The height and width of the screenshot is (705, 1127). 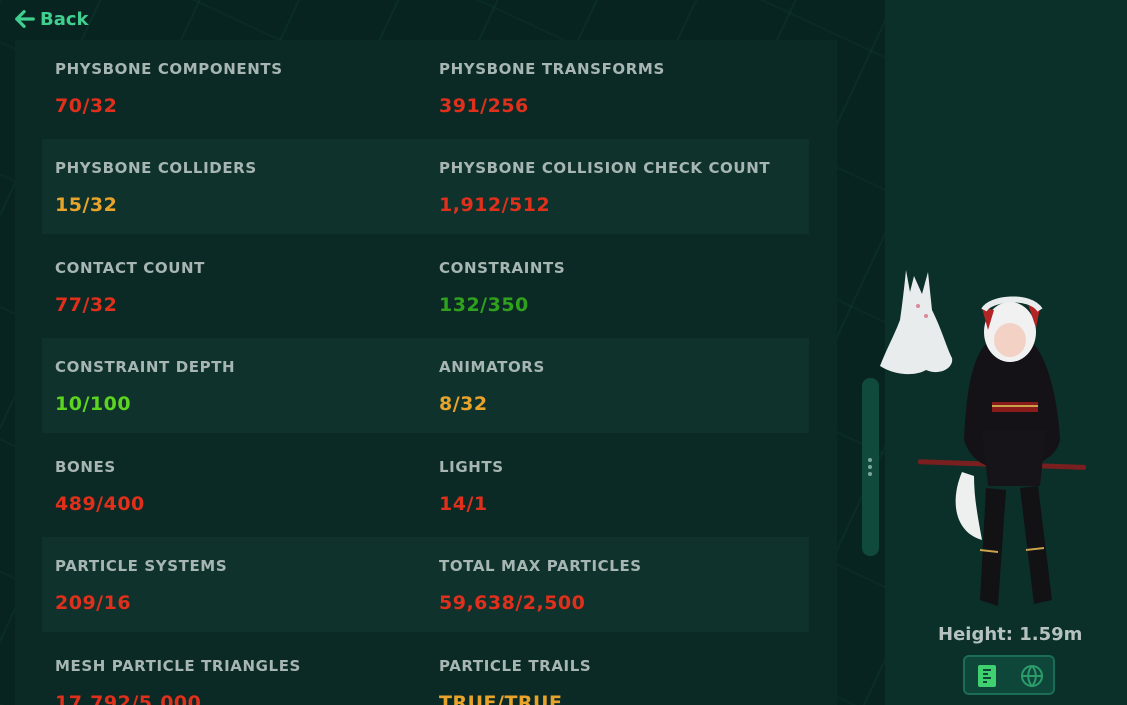 I want to click on stat-label: TOTAL MAX PARTICLES, so click(x=540, y=566).